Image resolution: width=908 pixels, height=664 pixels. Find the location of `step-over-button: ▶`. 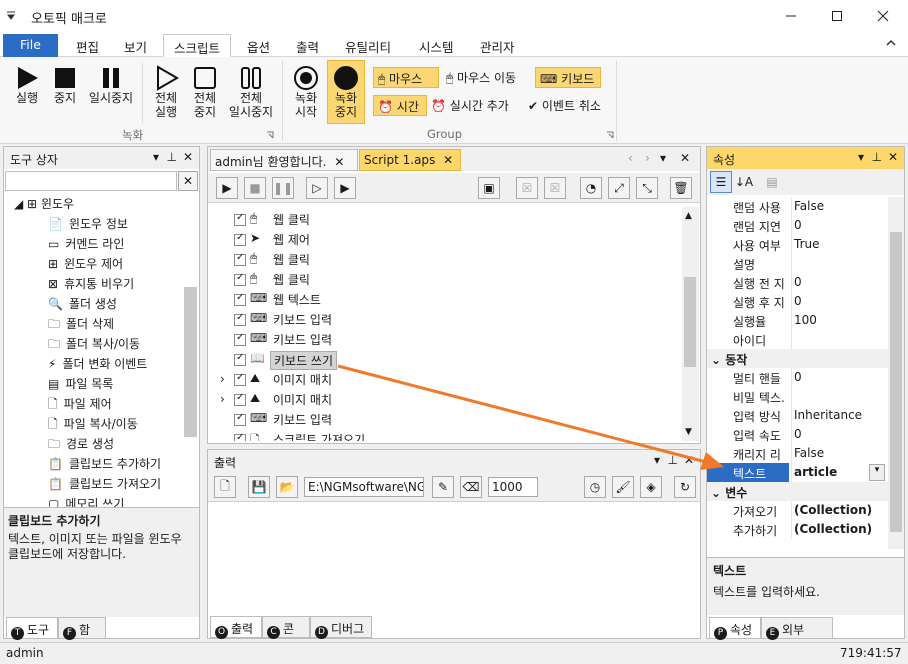

step-over-button: ▶ is located at coordinates (345, 188).